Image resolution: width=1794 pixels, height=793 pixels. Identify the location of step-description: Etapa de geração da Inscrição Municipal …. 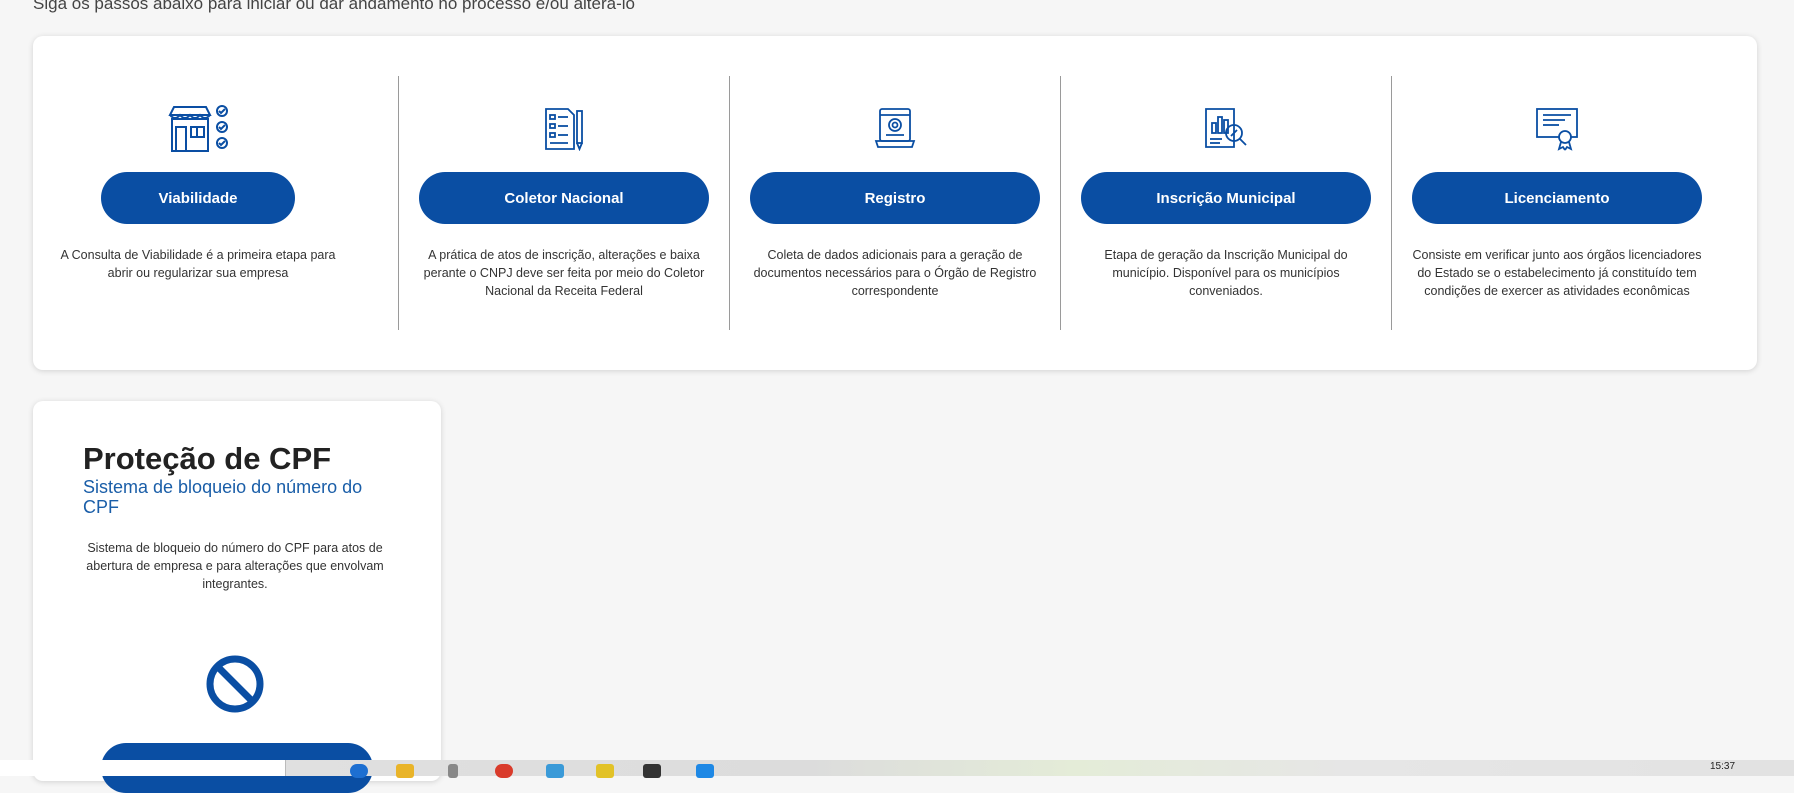
(1226, 273).